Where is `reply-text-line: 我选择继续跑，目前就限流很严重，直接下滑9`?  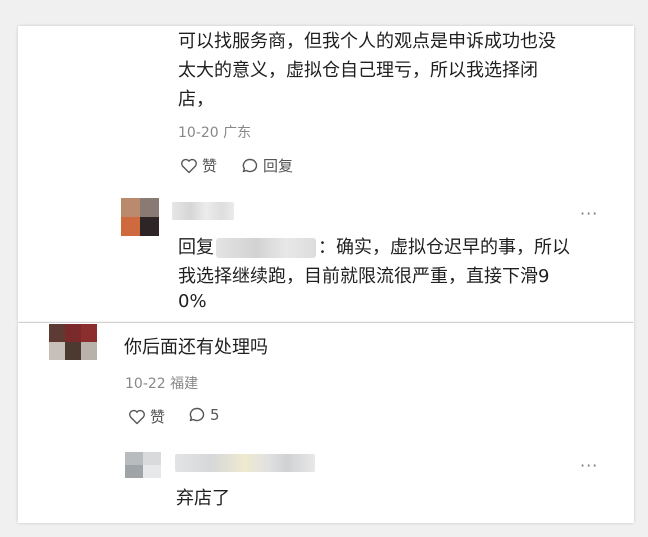 reply-text-line: 我选择继续跑，目前就限流很严重，直接下滑9 is located at coordinates (364, 276).